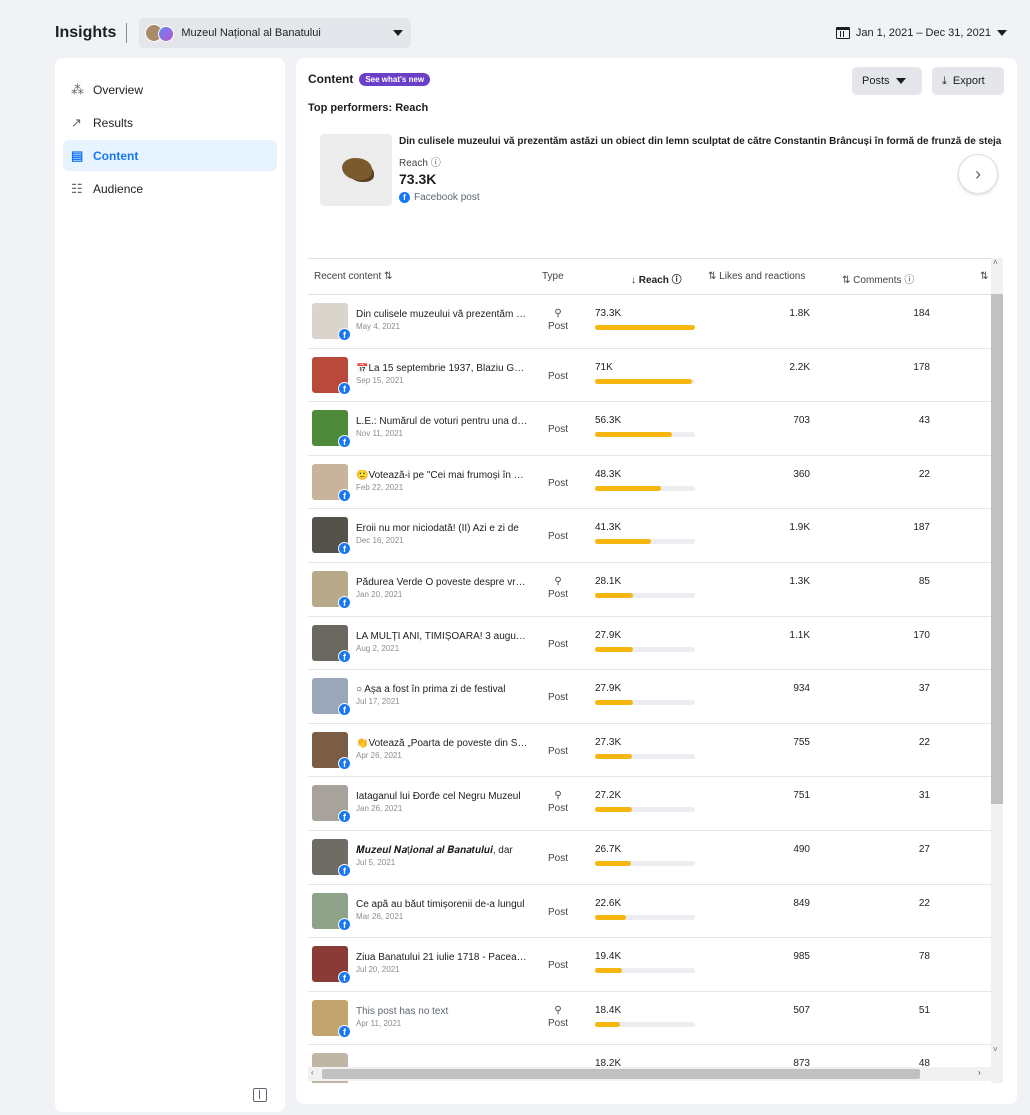 Image resolution: width=1030 pixels, height=1115 pixels. Describe the element at coordinates (378, 970) in the screenshot. I see `post-date: Jul 20, 2021` at that location.